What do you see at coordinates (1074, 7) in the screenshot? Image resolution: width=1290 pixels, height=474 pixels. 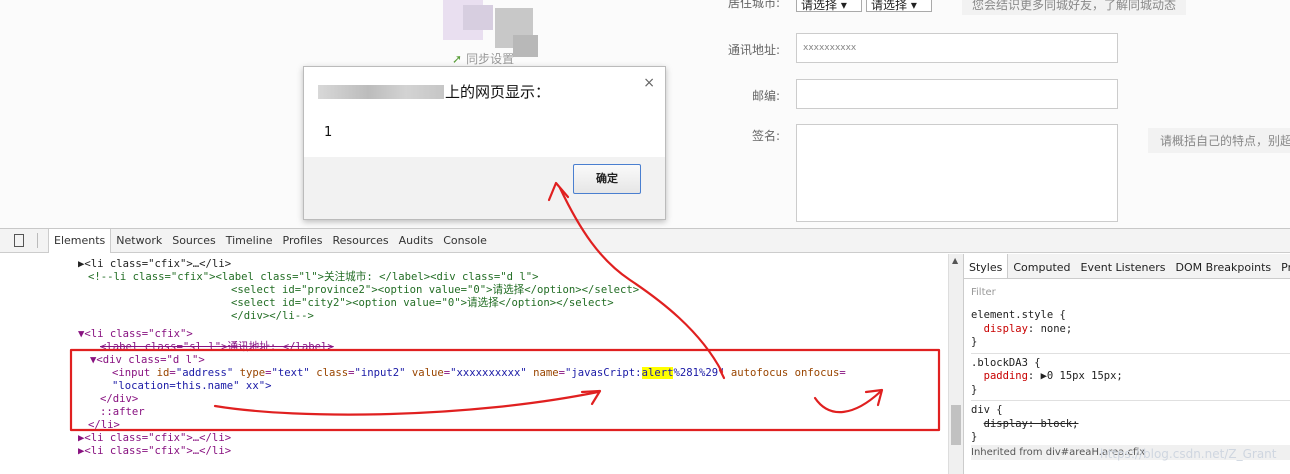 I see `city-tip: 您会结识更多同城好友，了解同城动态` at bounding box center [1074, 7].